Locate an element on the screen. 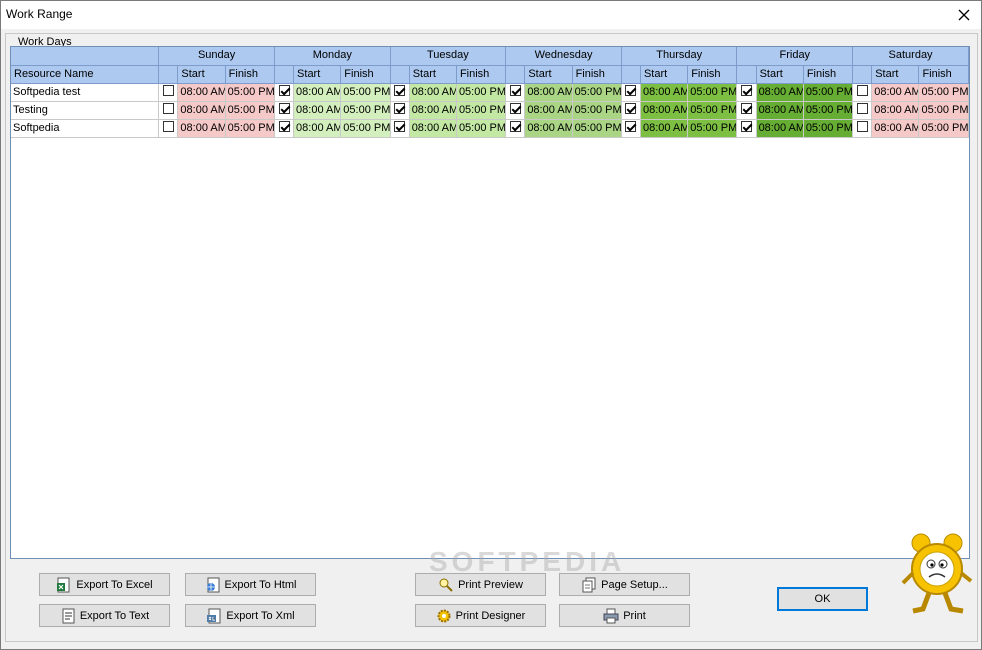 The width and height of the screenshot is (982, 650). day-header-tuesday: Tuesday is located at coordinates (448, 56).